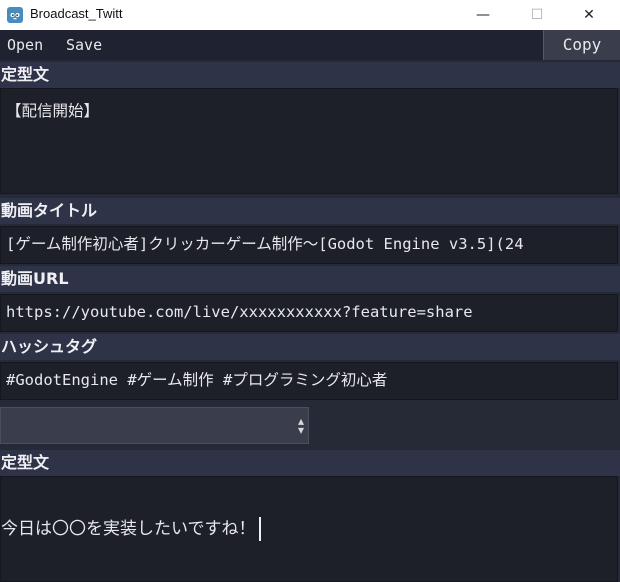 The width and height of the screenshot is (620, 582). What do you see at coordinates (300, 425) in the screenshot?
I see `updown-arrow-icon: ▴ ▾` at bounding box center [300, 425].